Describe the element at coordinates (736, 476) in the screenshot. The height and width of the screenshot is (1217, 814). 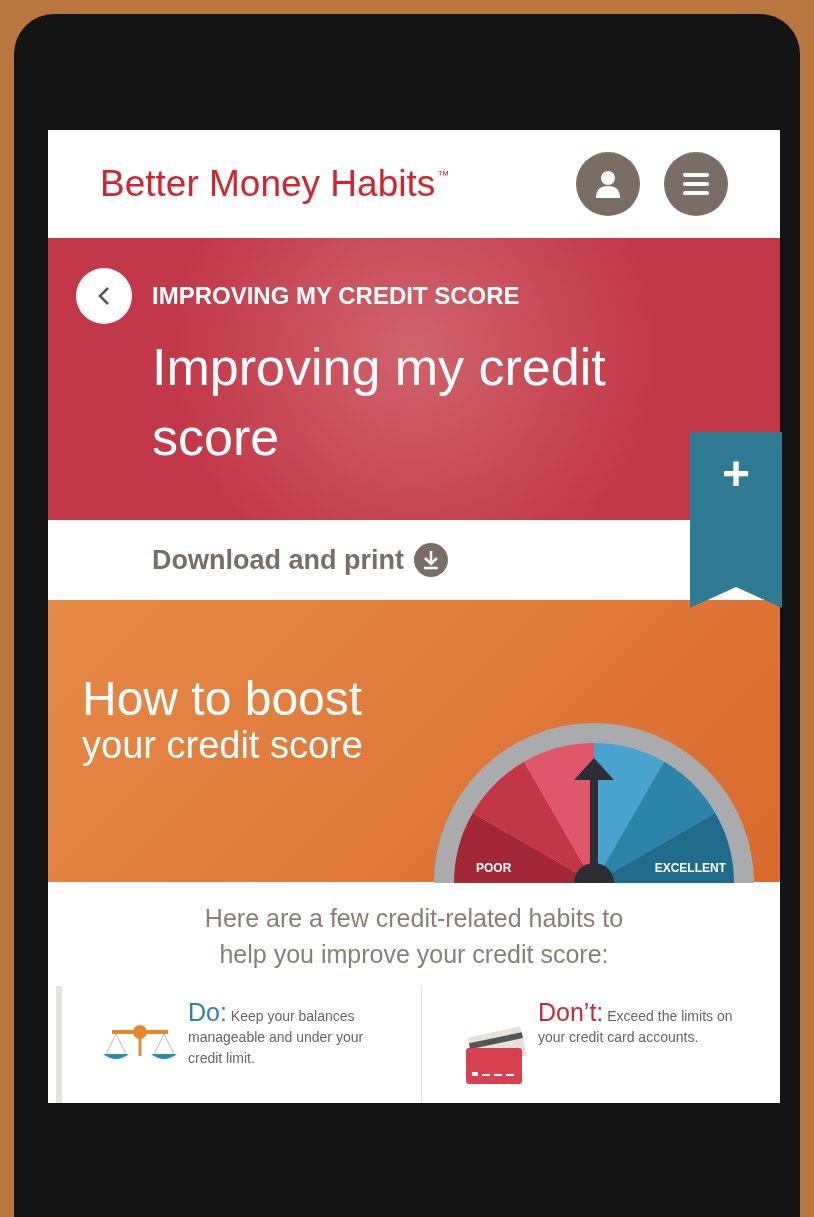
I see `add-sign: +` at that location.